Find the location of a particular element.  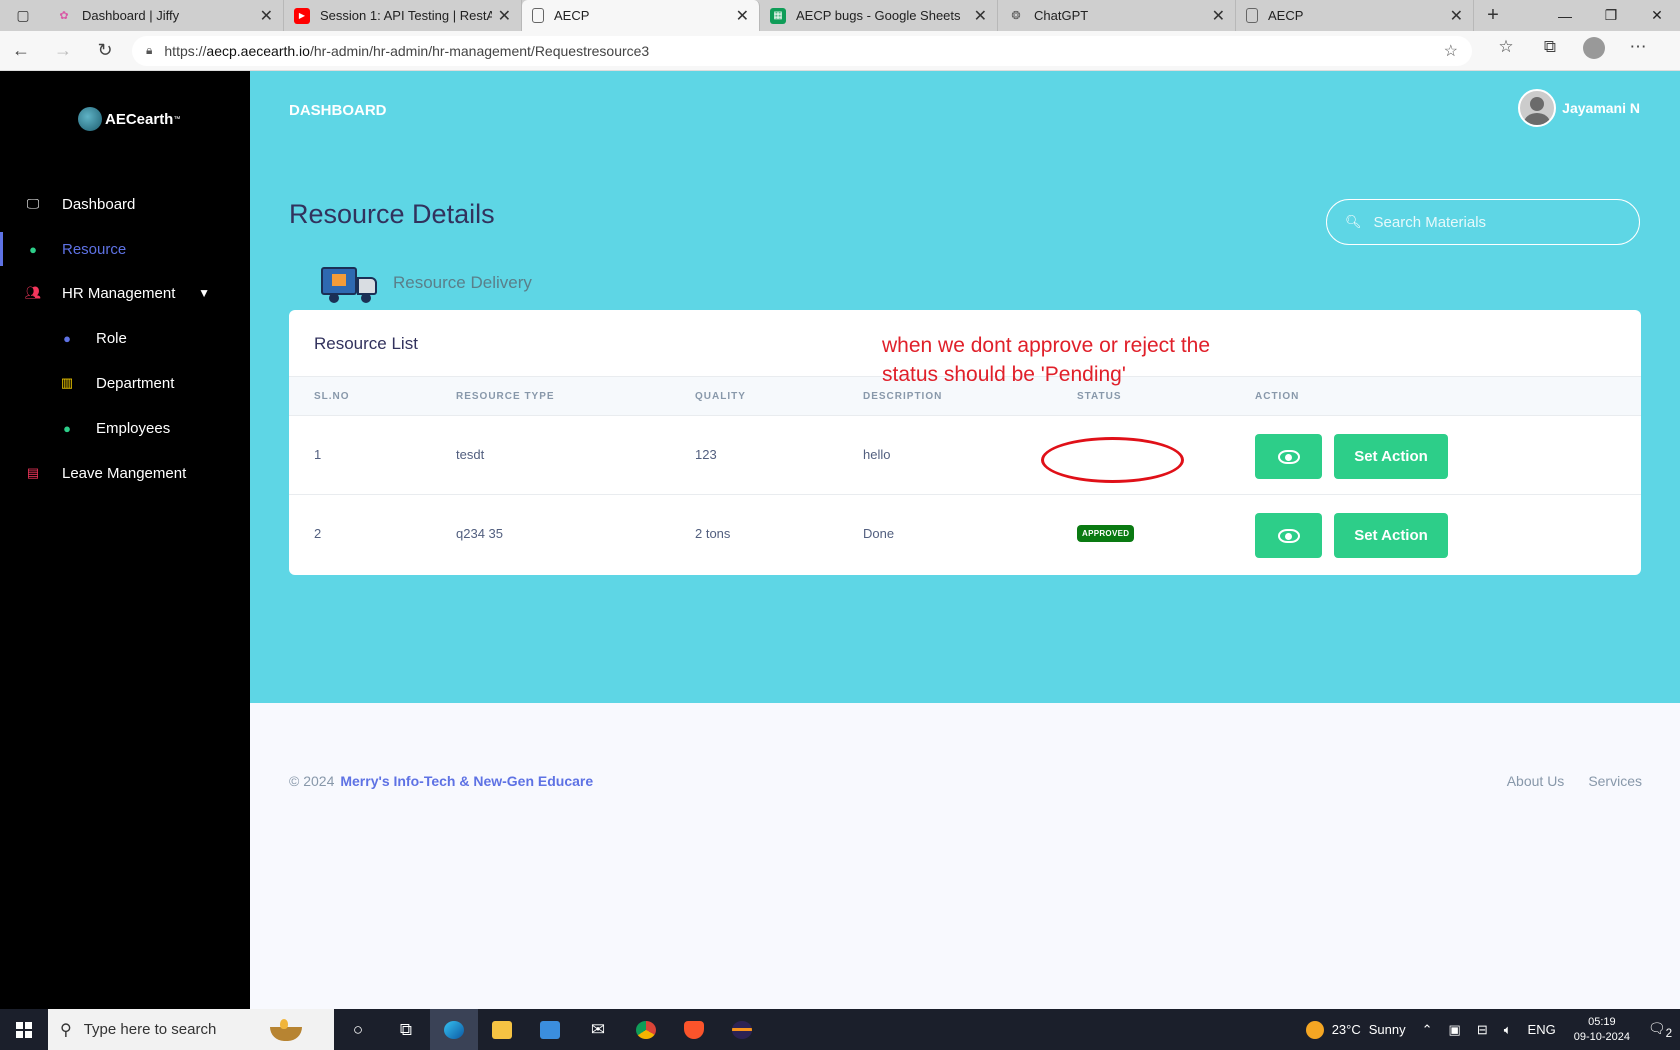

start-button is located at coordinates (24, 1029).